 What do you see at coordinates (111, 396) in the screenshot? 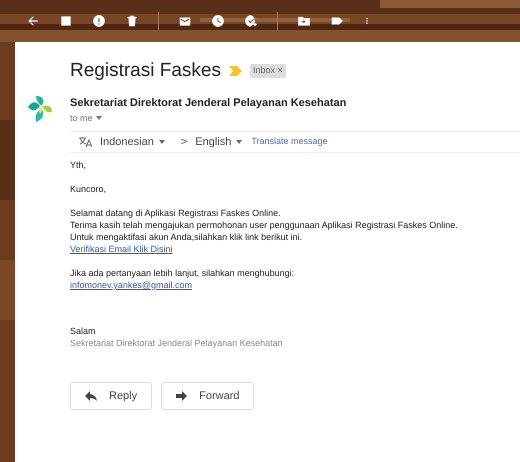
I see `reply-button: Reply` at bounding box center [111, 396].